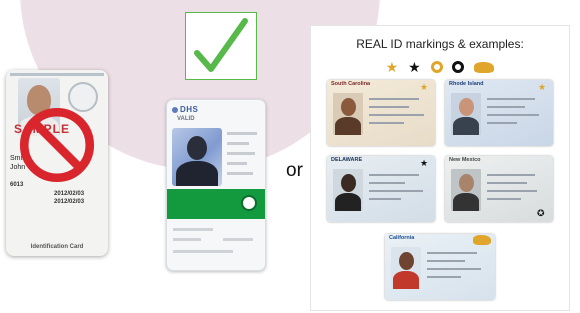  I want to click on realid-card-rhode-island: Rhode Island ★, so click(499, 113).